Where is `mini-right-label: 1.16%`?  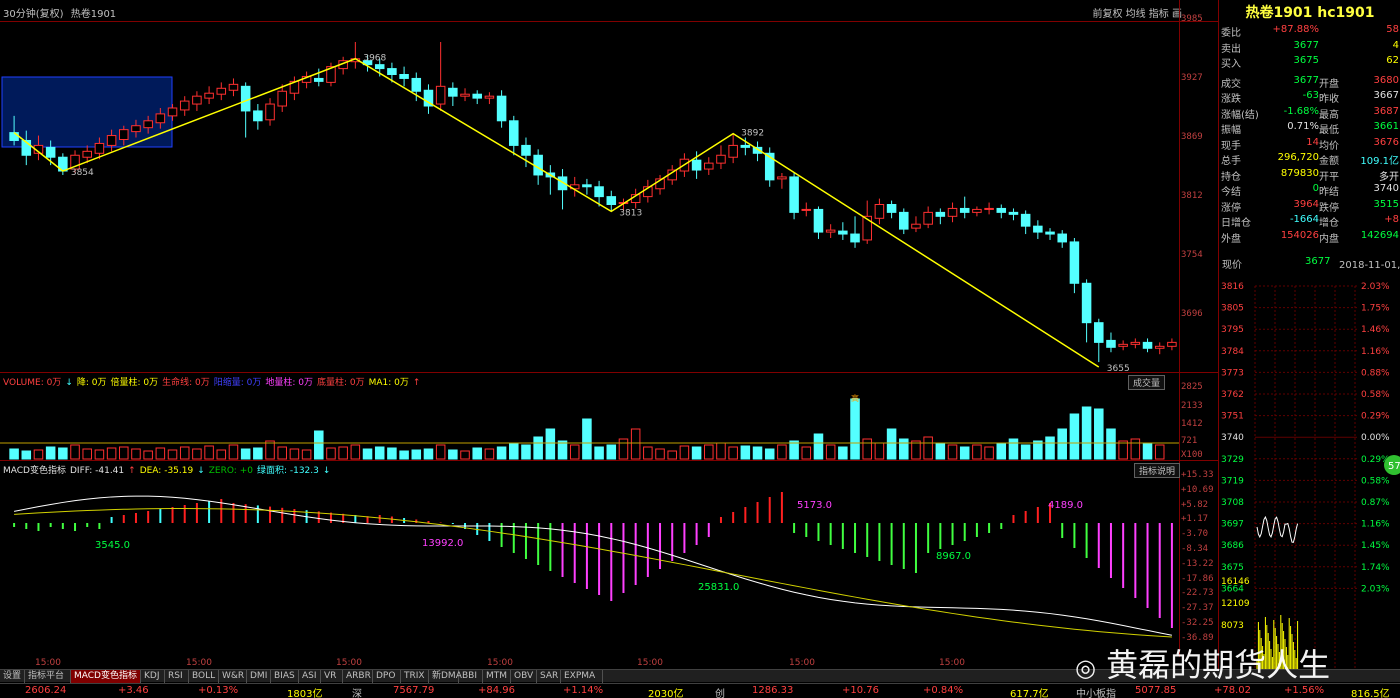
mini-right-label: 1.16% is located at coordinates (1375, 352).